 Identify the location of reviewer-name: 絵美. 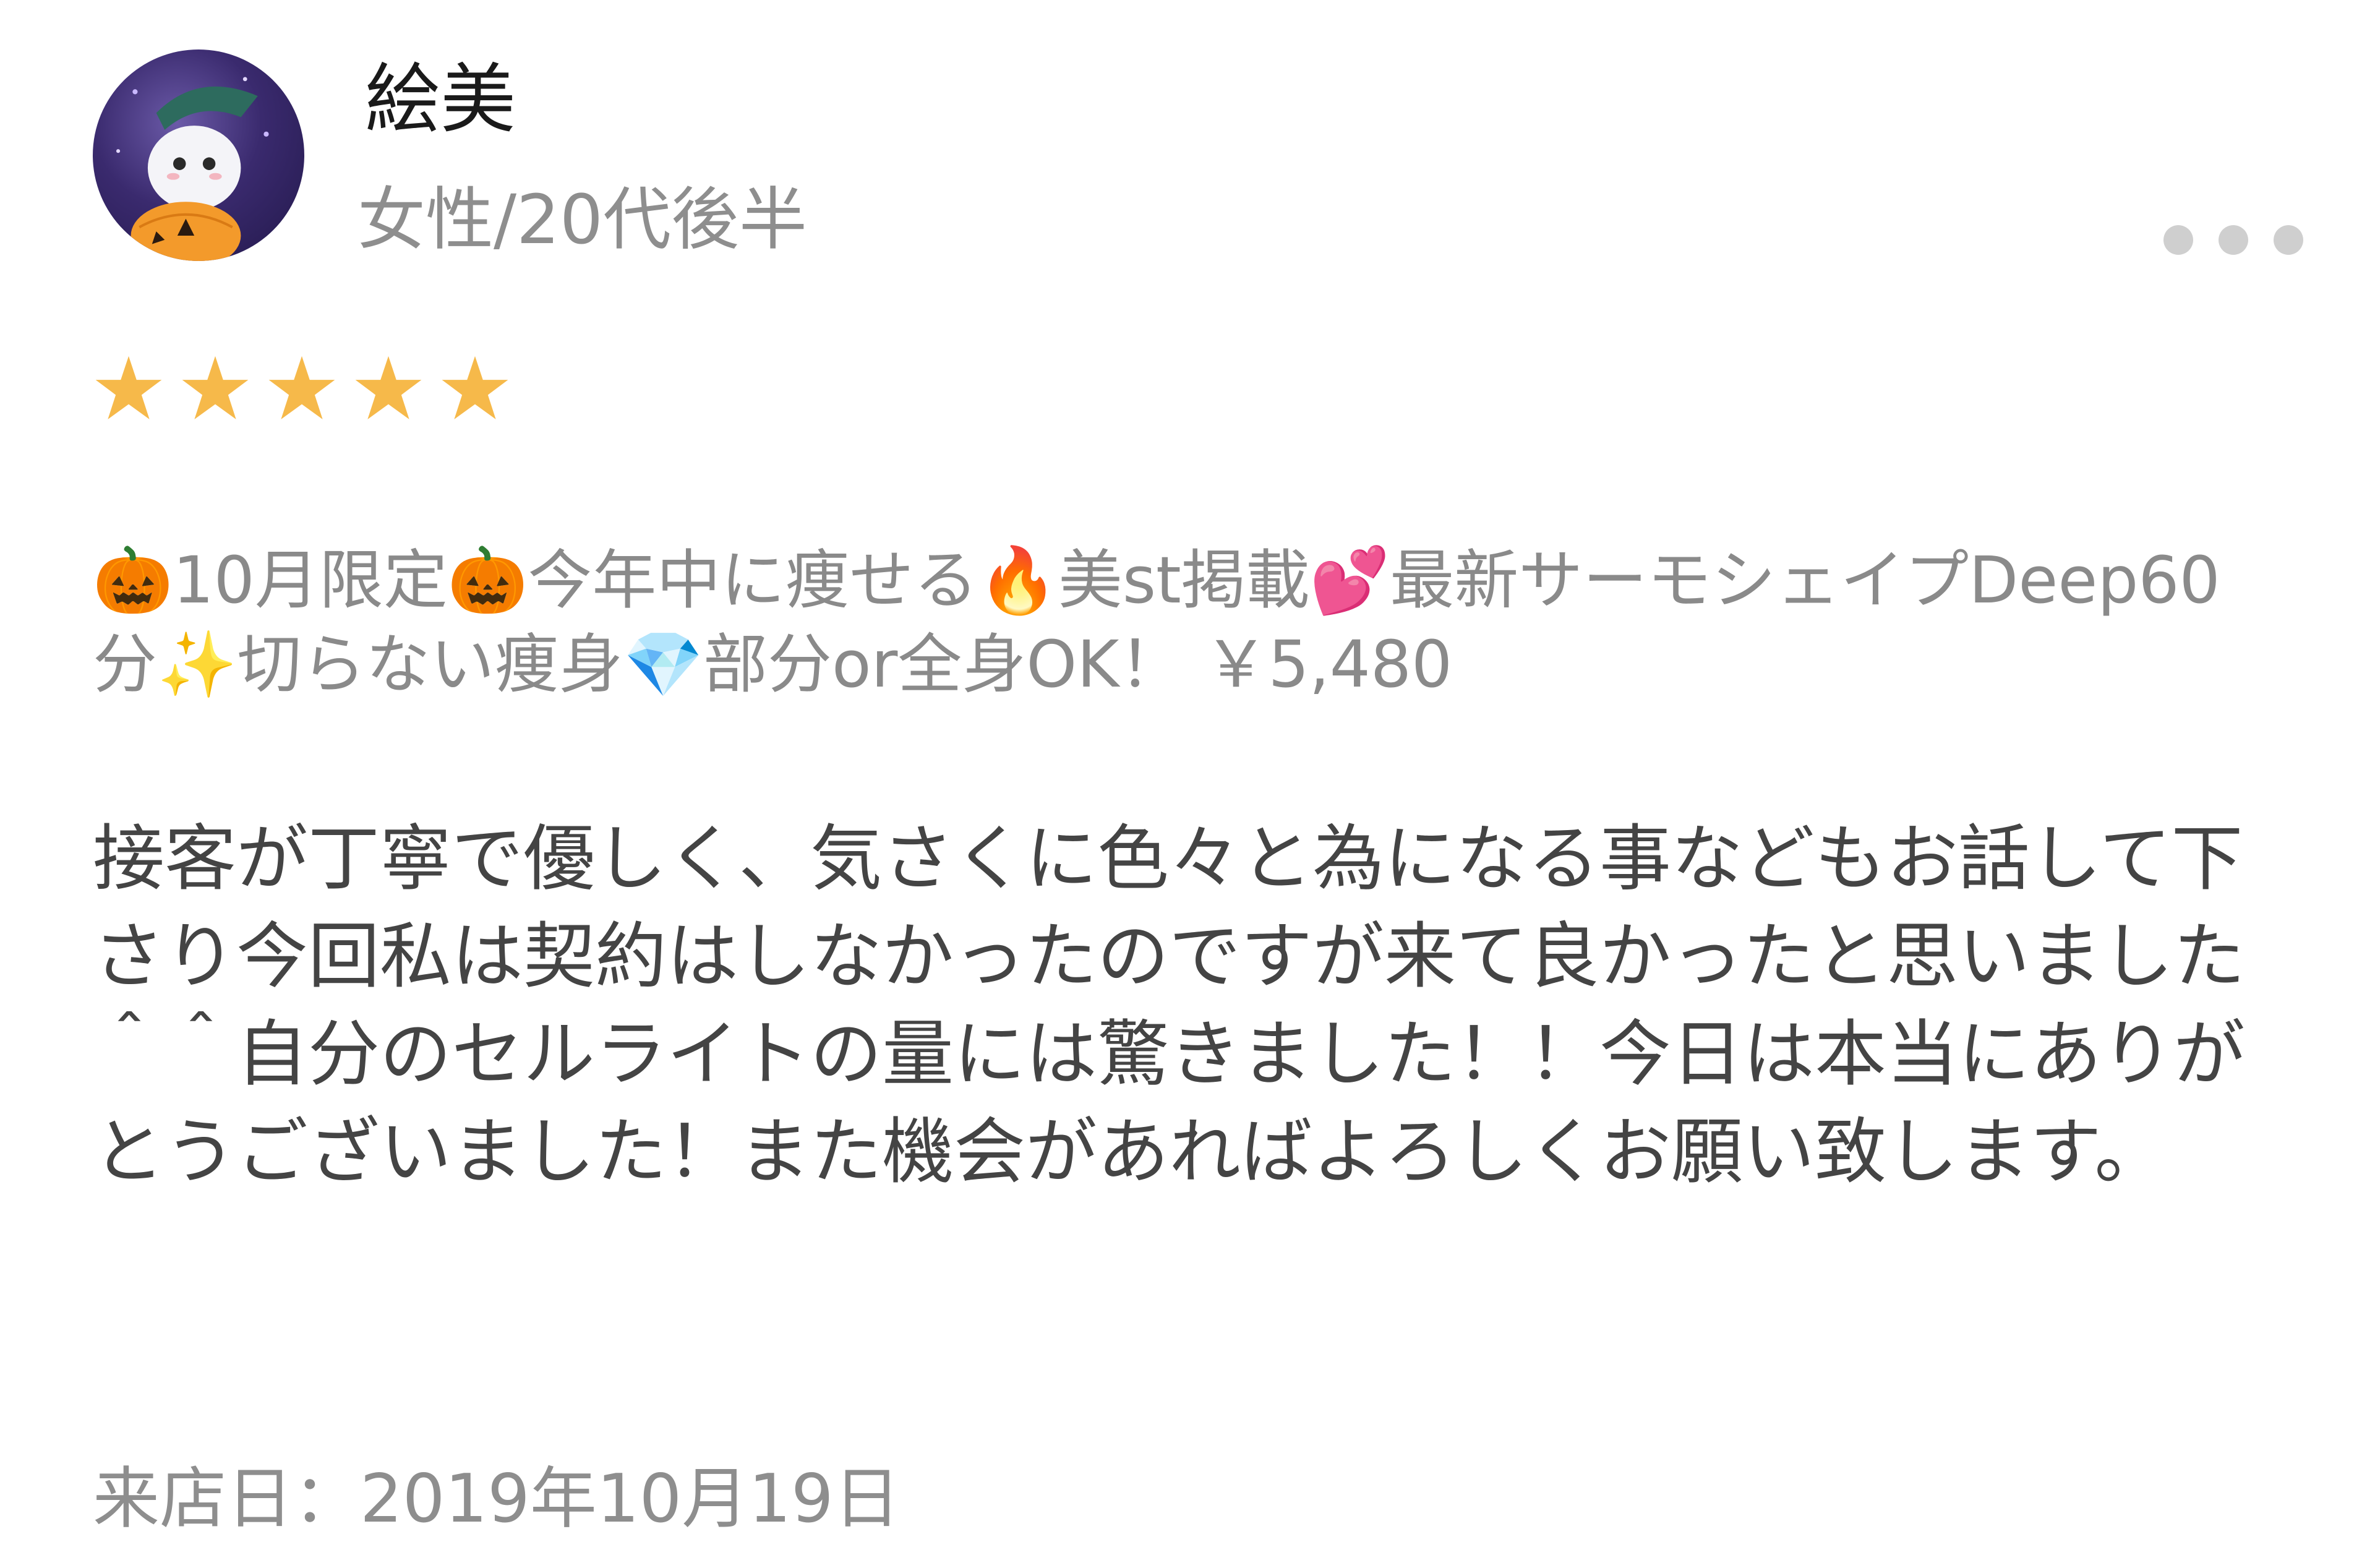
(440, 100).